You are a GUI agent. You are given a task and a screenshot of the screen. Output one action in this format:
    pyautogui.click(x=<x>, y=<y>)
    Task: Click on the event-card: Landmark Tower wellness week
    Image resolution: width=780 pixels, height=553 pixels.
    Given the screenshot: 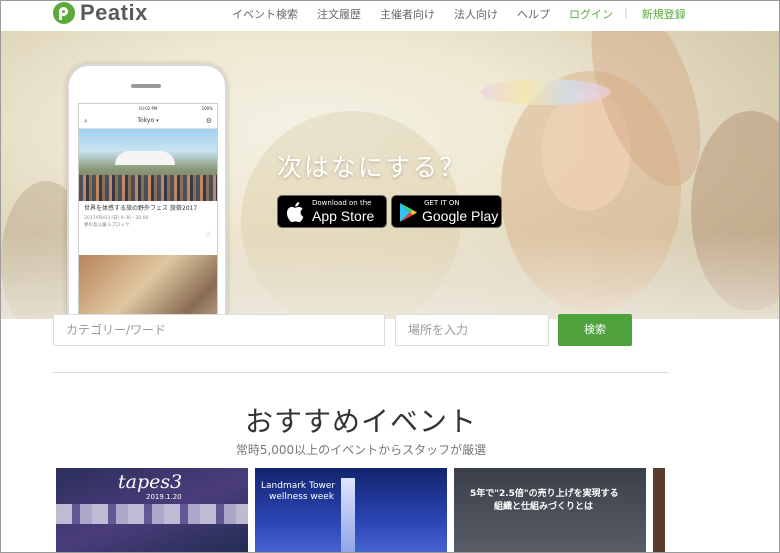 What is the action you would take?
    pyautogui.click(x=351, y=510)
    